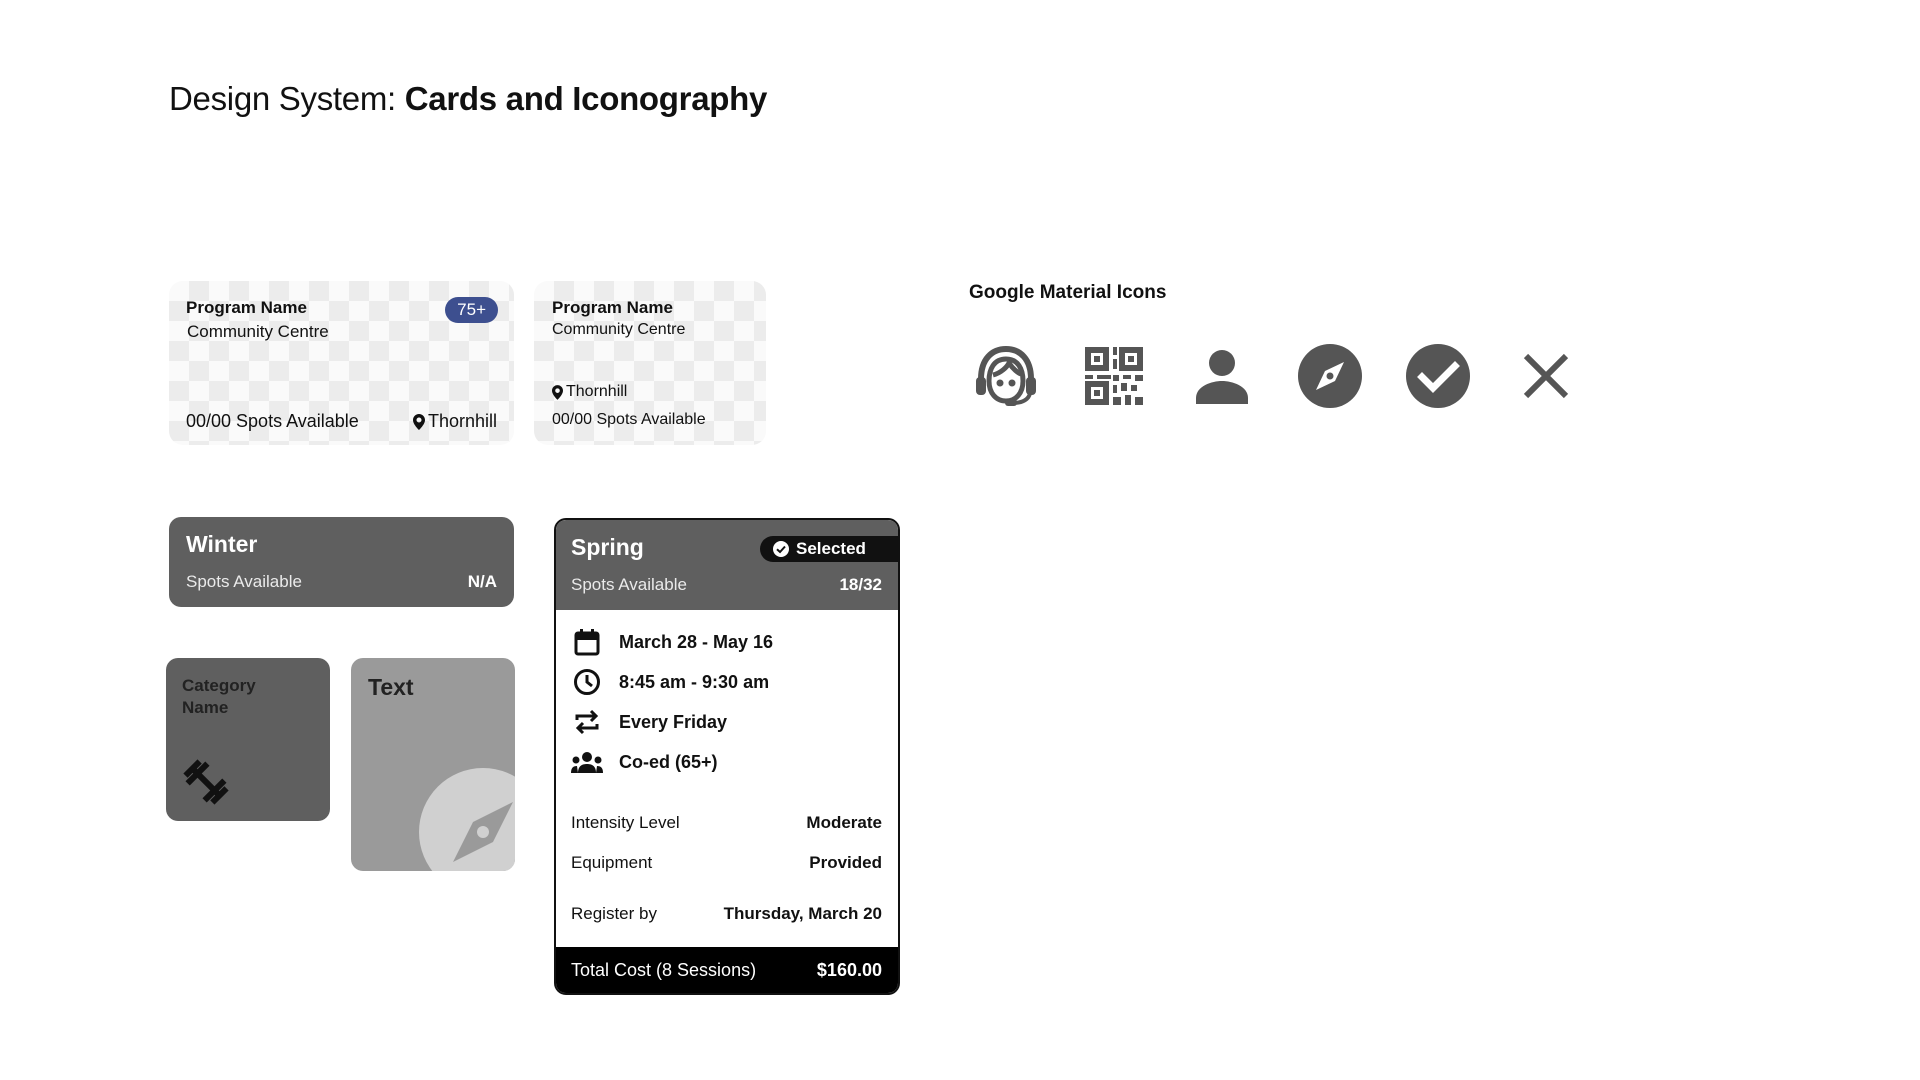 The width and height of the screenshot is (1920, 1080). Describe the element at coordinates (802, 913) in the screenshot. I see `register-value: Thursday, March 20` at that location.